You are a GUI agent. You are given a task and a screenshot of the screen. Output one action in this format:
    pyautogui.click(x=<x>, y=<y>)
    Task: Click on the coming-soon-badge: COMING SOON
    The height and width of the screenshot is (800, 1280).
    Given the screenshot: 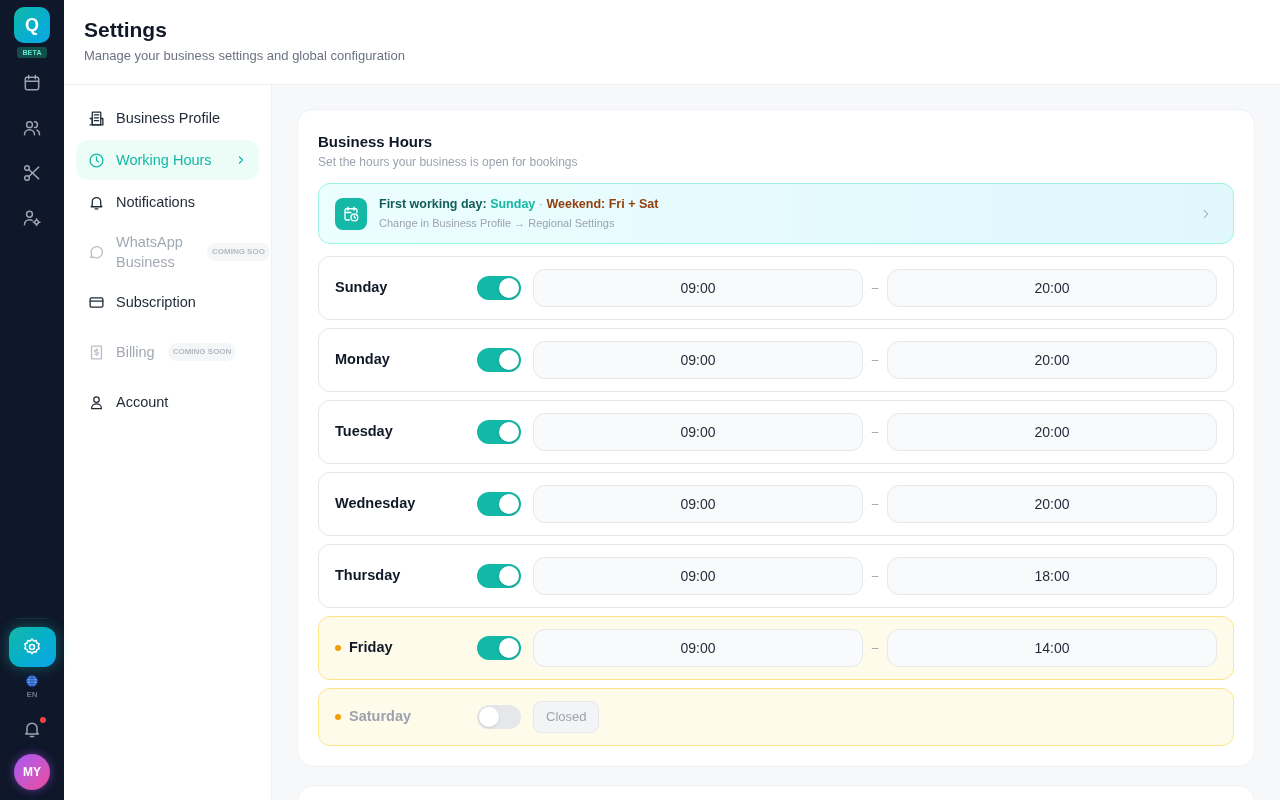 What is the action you would take?
    pyautogui.click(x=202, y=352)
    